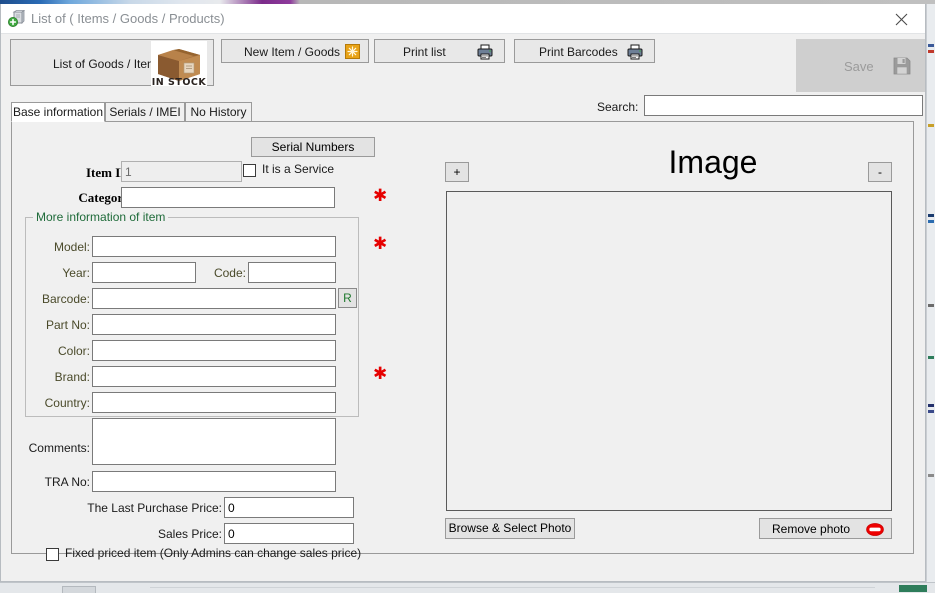 The width and height of the screenshot is (935, 593). I want to click on last-purchase-price-field, so click(289, 507).